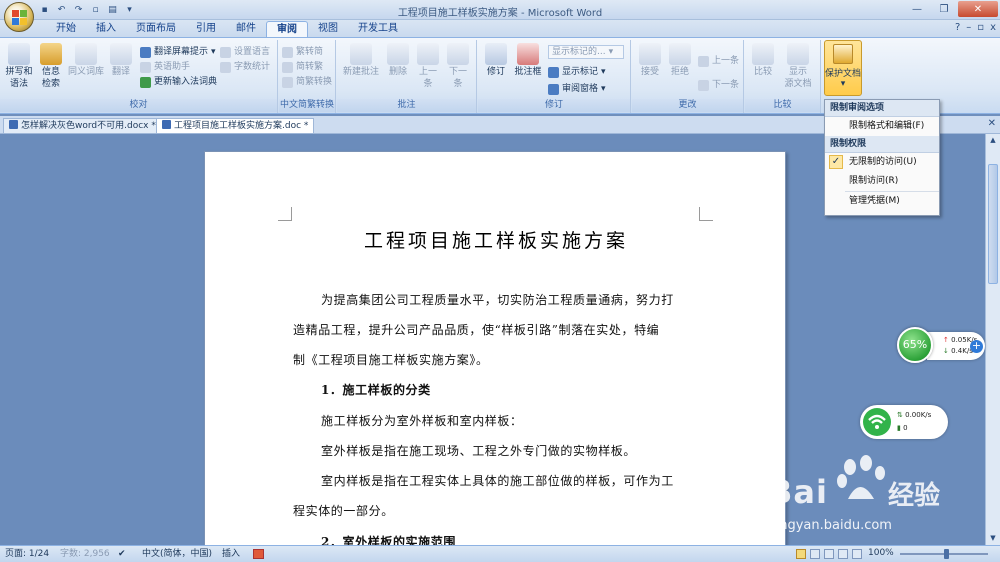 The width and height of the screenshot is (1000, 562). Describe the element at coordinates (978, 9) in the screenshot. I see `close-icon: ✕` at that location.